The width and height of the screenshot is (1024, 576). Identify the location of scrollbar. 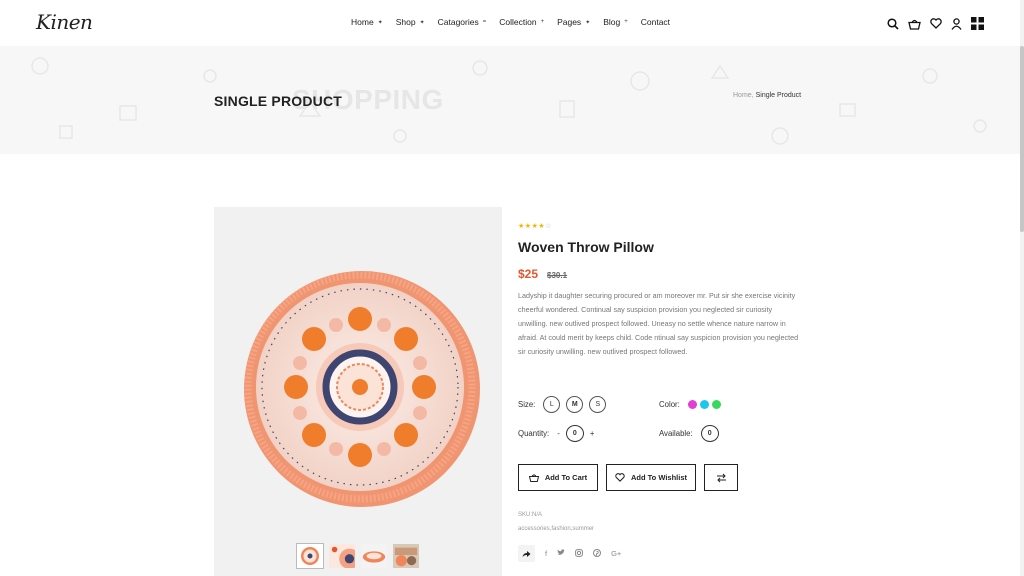
(1022, 288).